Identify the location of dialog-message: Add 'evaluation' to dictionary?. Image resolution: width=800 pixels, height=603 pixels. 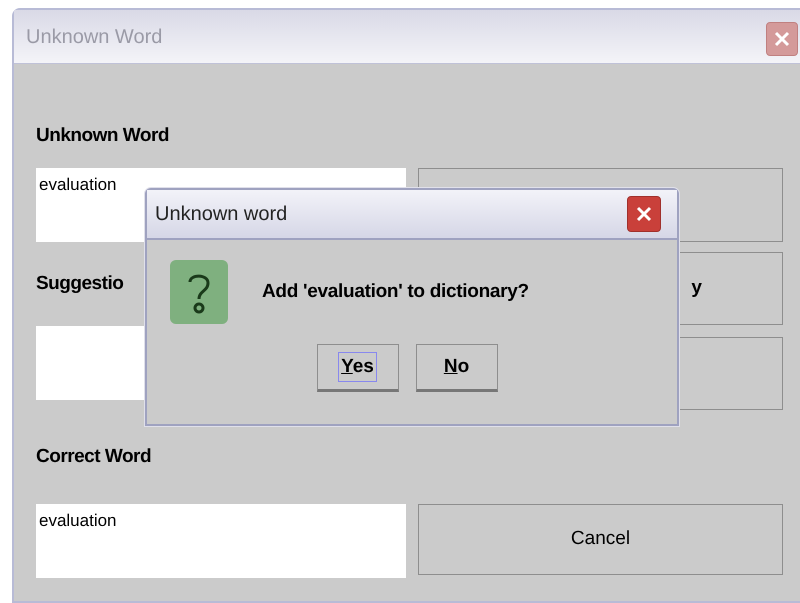
(395, 292).